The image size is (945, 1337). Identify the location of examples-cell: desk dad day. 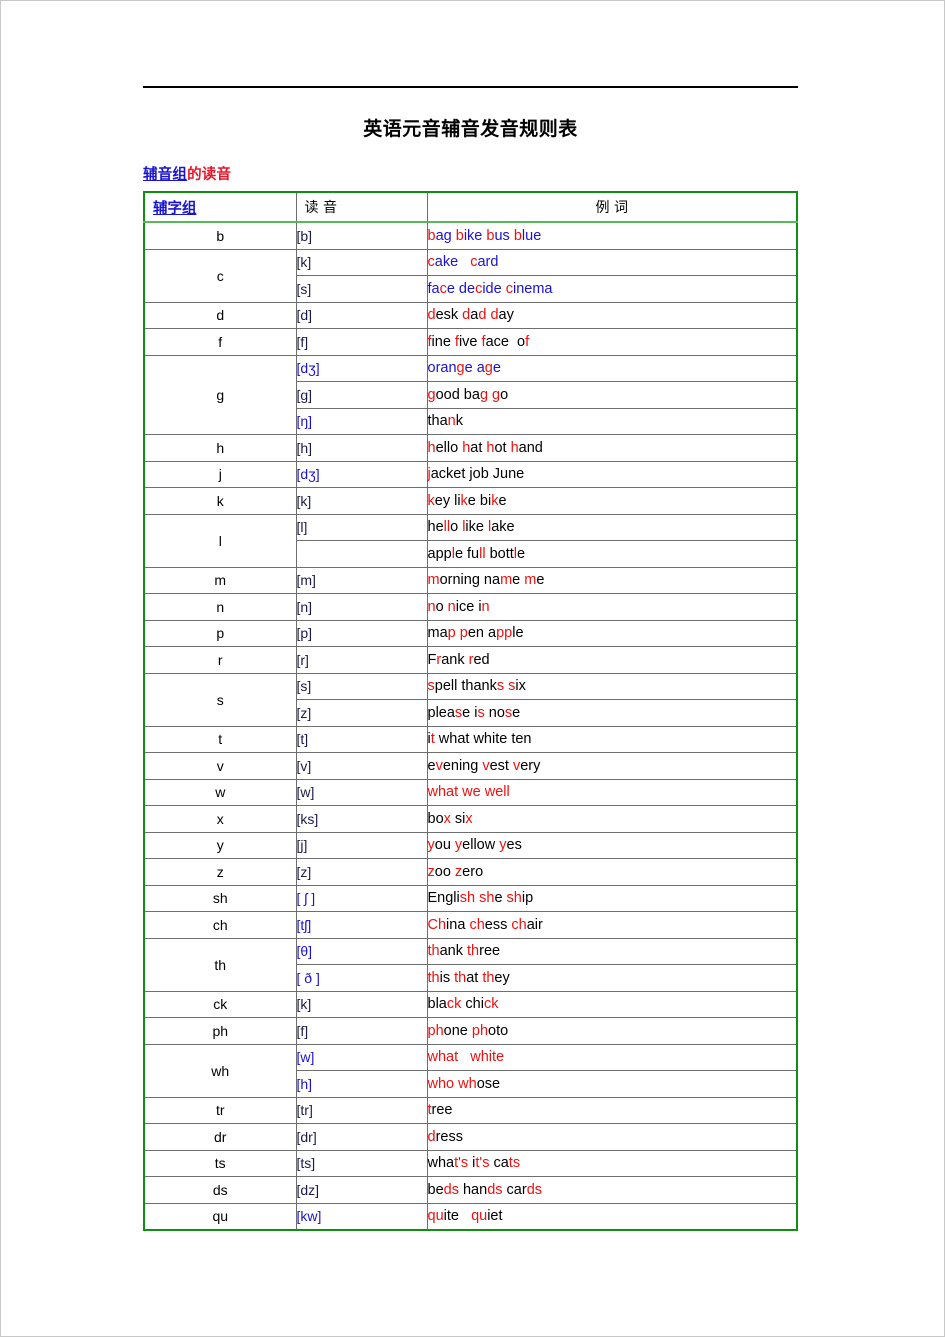
(612, 315).